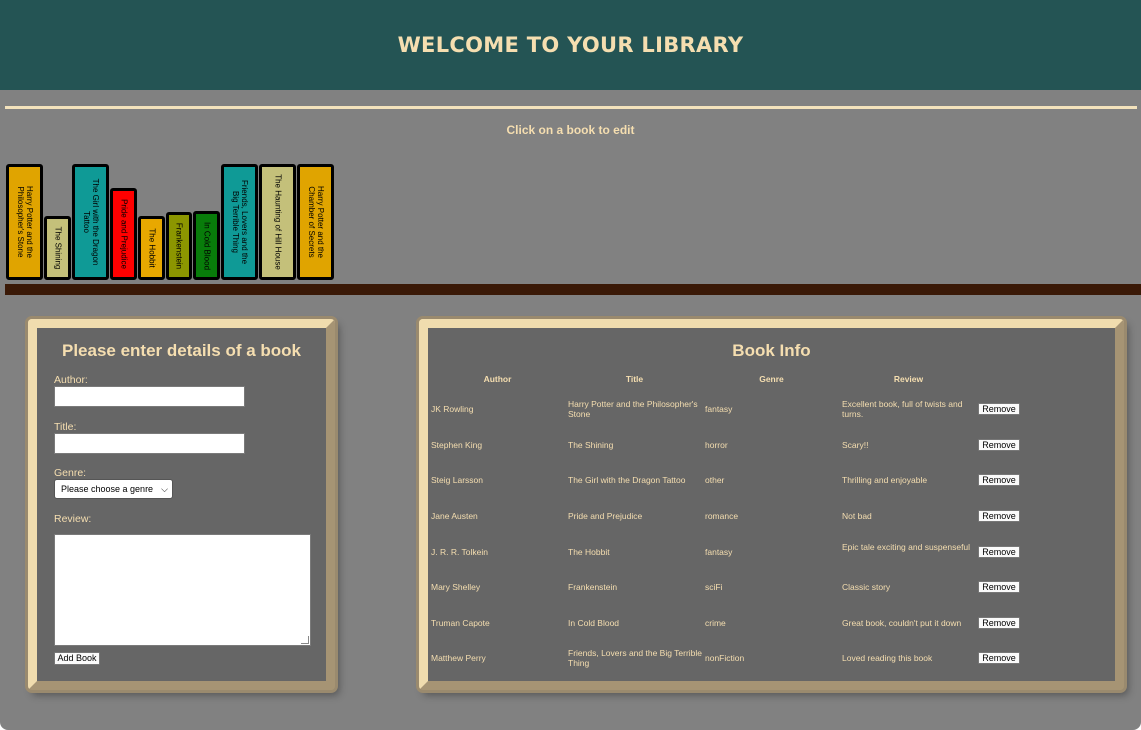  What do you see at coordinates (866, 587) in the screenshot?
I see `table-cell-review: Classic story` at bounding box center [866, 587].